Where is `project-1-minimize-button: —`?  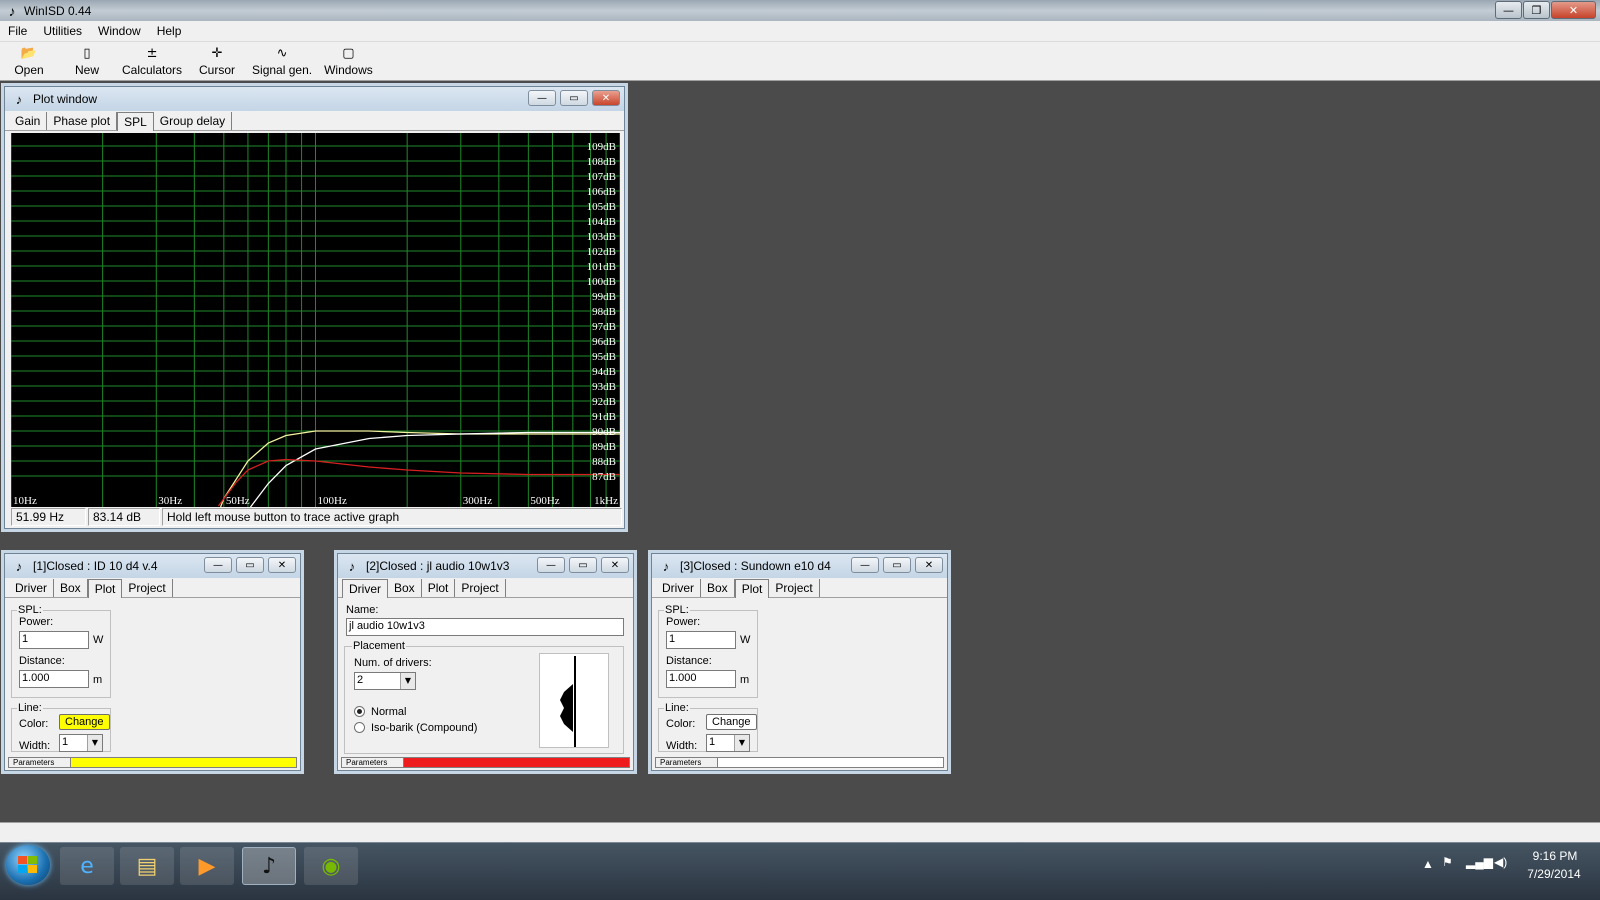 project-1-minimize-button: — is located at coordinates (218, 565).